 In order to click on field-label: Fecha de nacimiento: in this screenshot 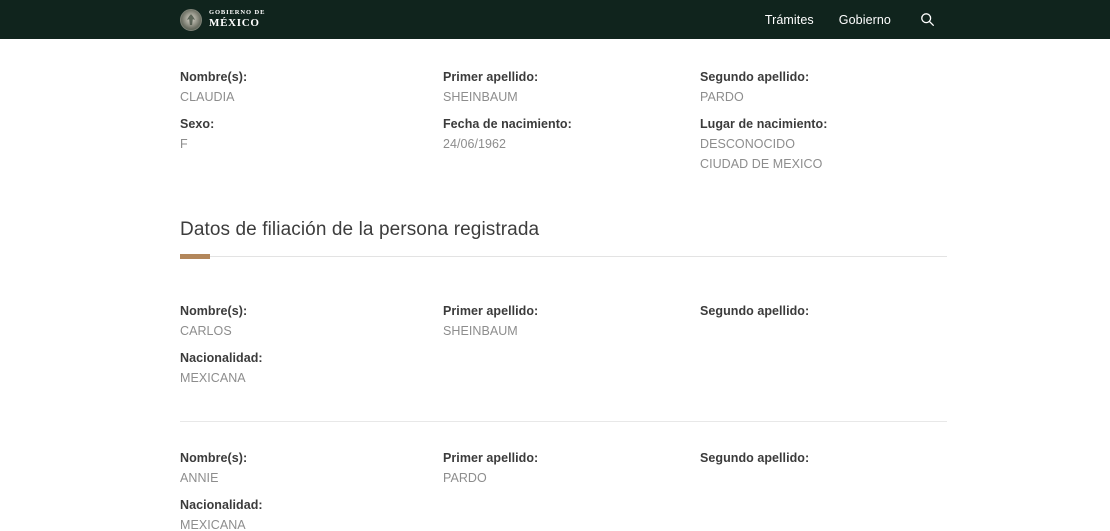, I will do `click(507, 124)`.